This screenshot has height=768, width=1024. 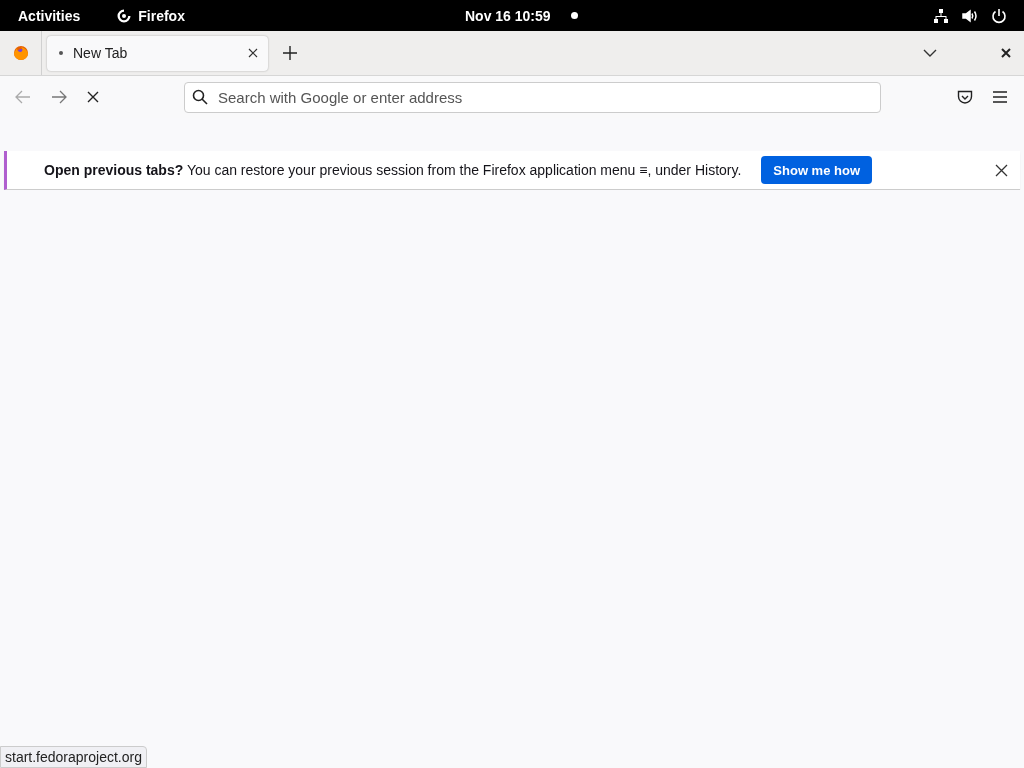 I want to click on address-bar: Search with Google or enter address, so click(x=532, y=97).